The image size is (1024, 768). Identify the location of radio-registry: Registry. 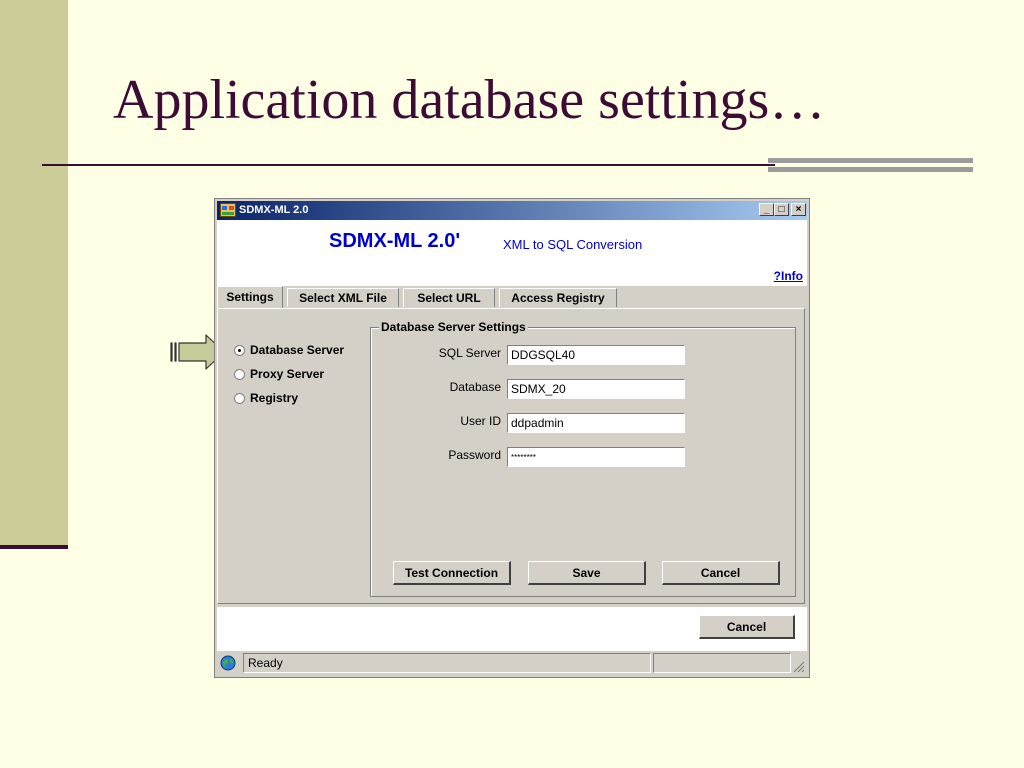
(266, 398).